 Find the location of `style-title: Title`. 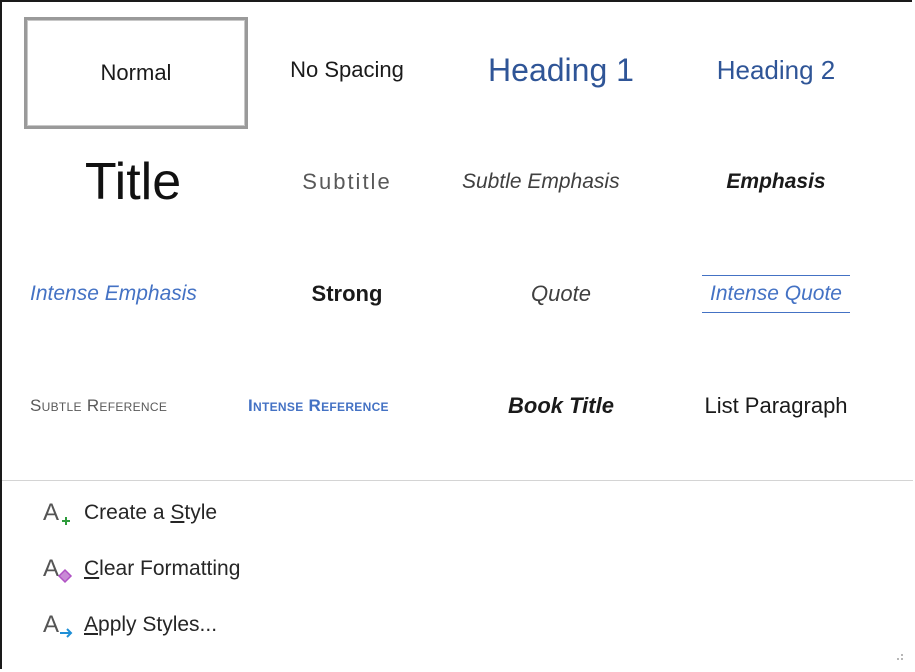

style-title: Title is located at coordinates (133, 182).